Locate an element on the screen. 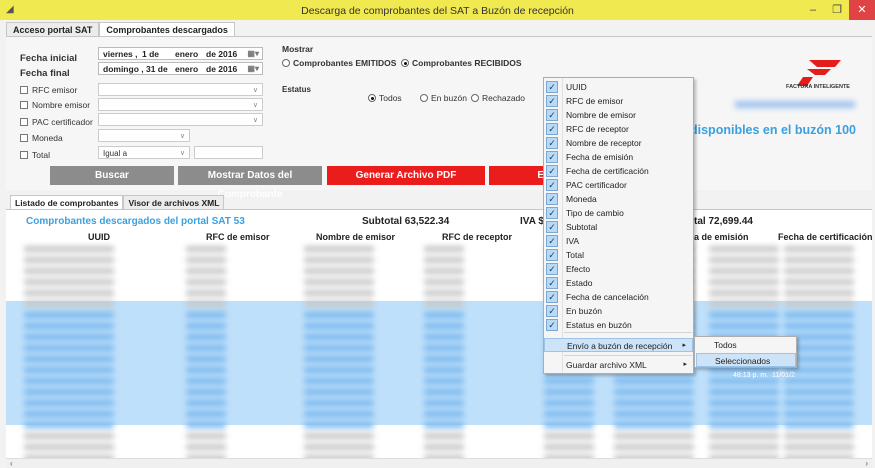 The width and height of the screenshot is (875, 468). nombre-emisor-combo: ∨ is located at coordinates (180, 104).